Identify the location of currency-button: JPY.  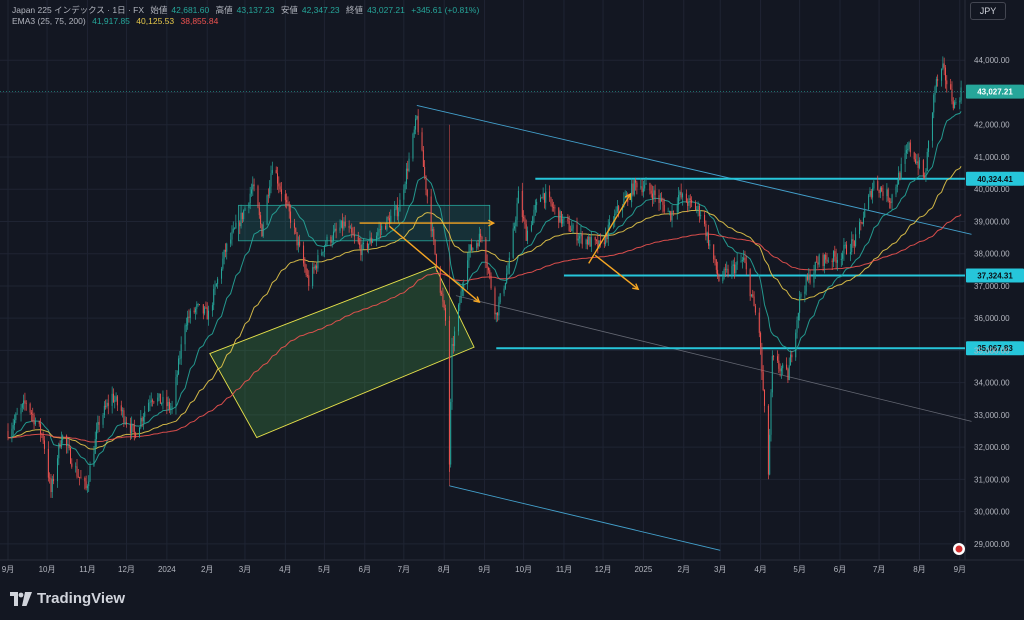
(988, 11).